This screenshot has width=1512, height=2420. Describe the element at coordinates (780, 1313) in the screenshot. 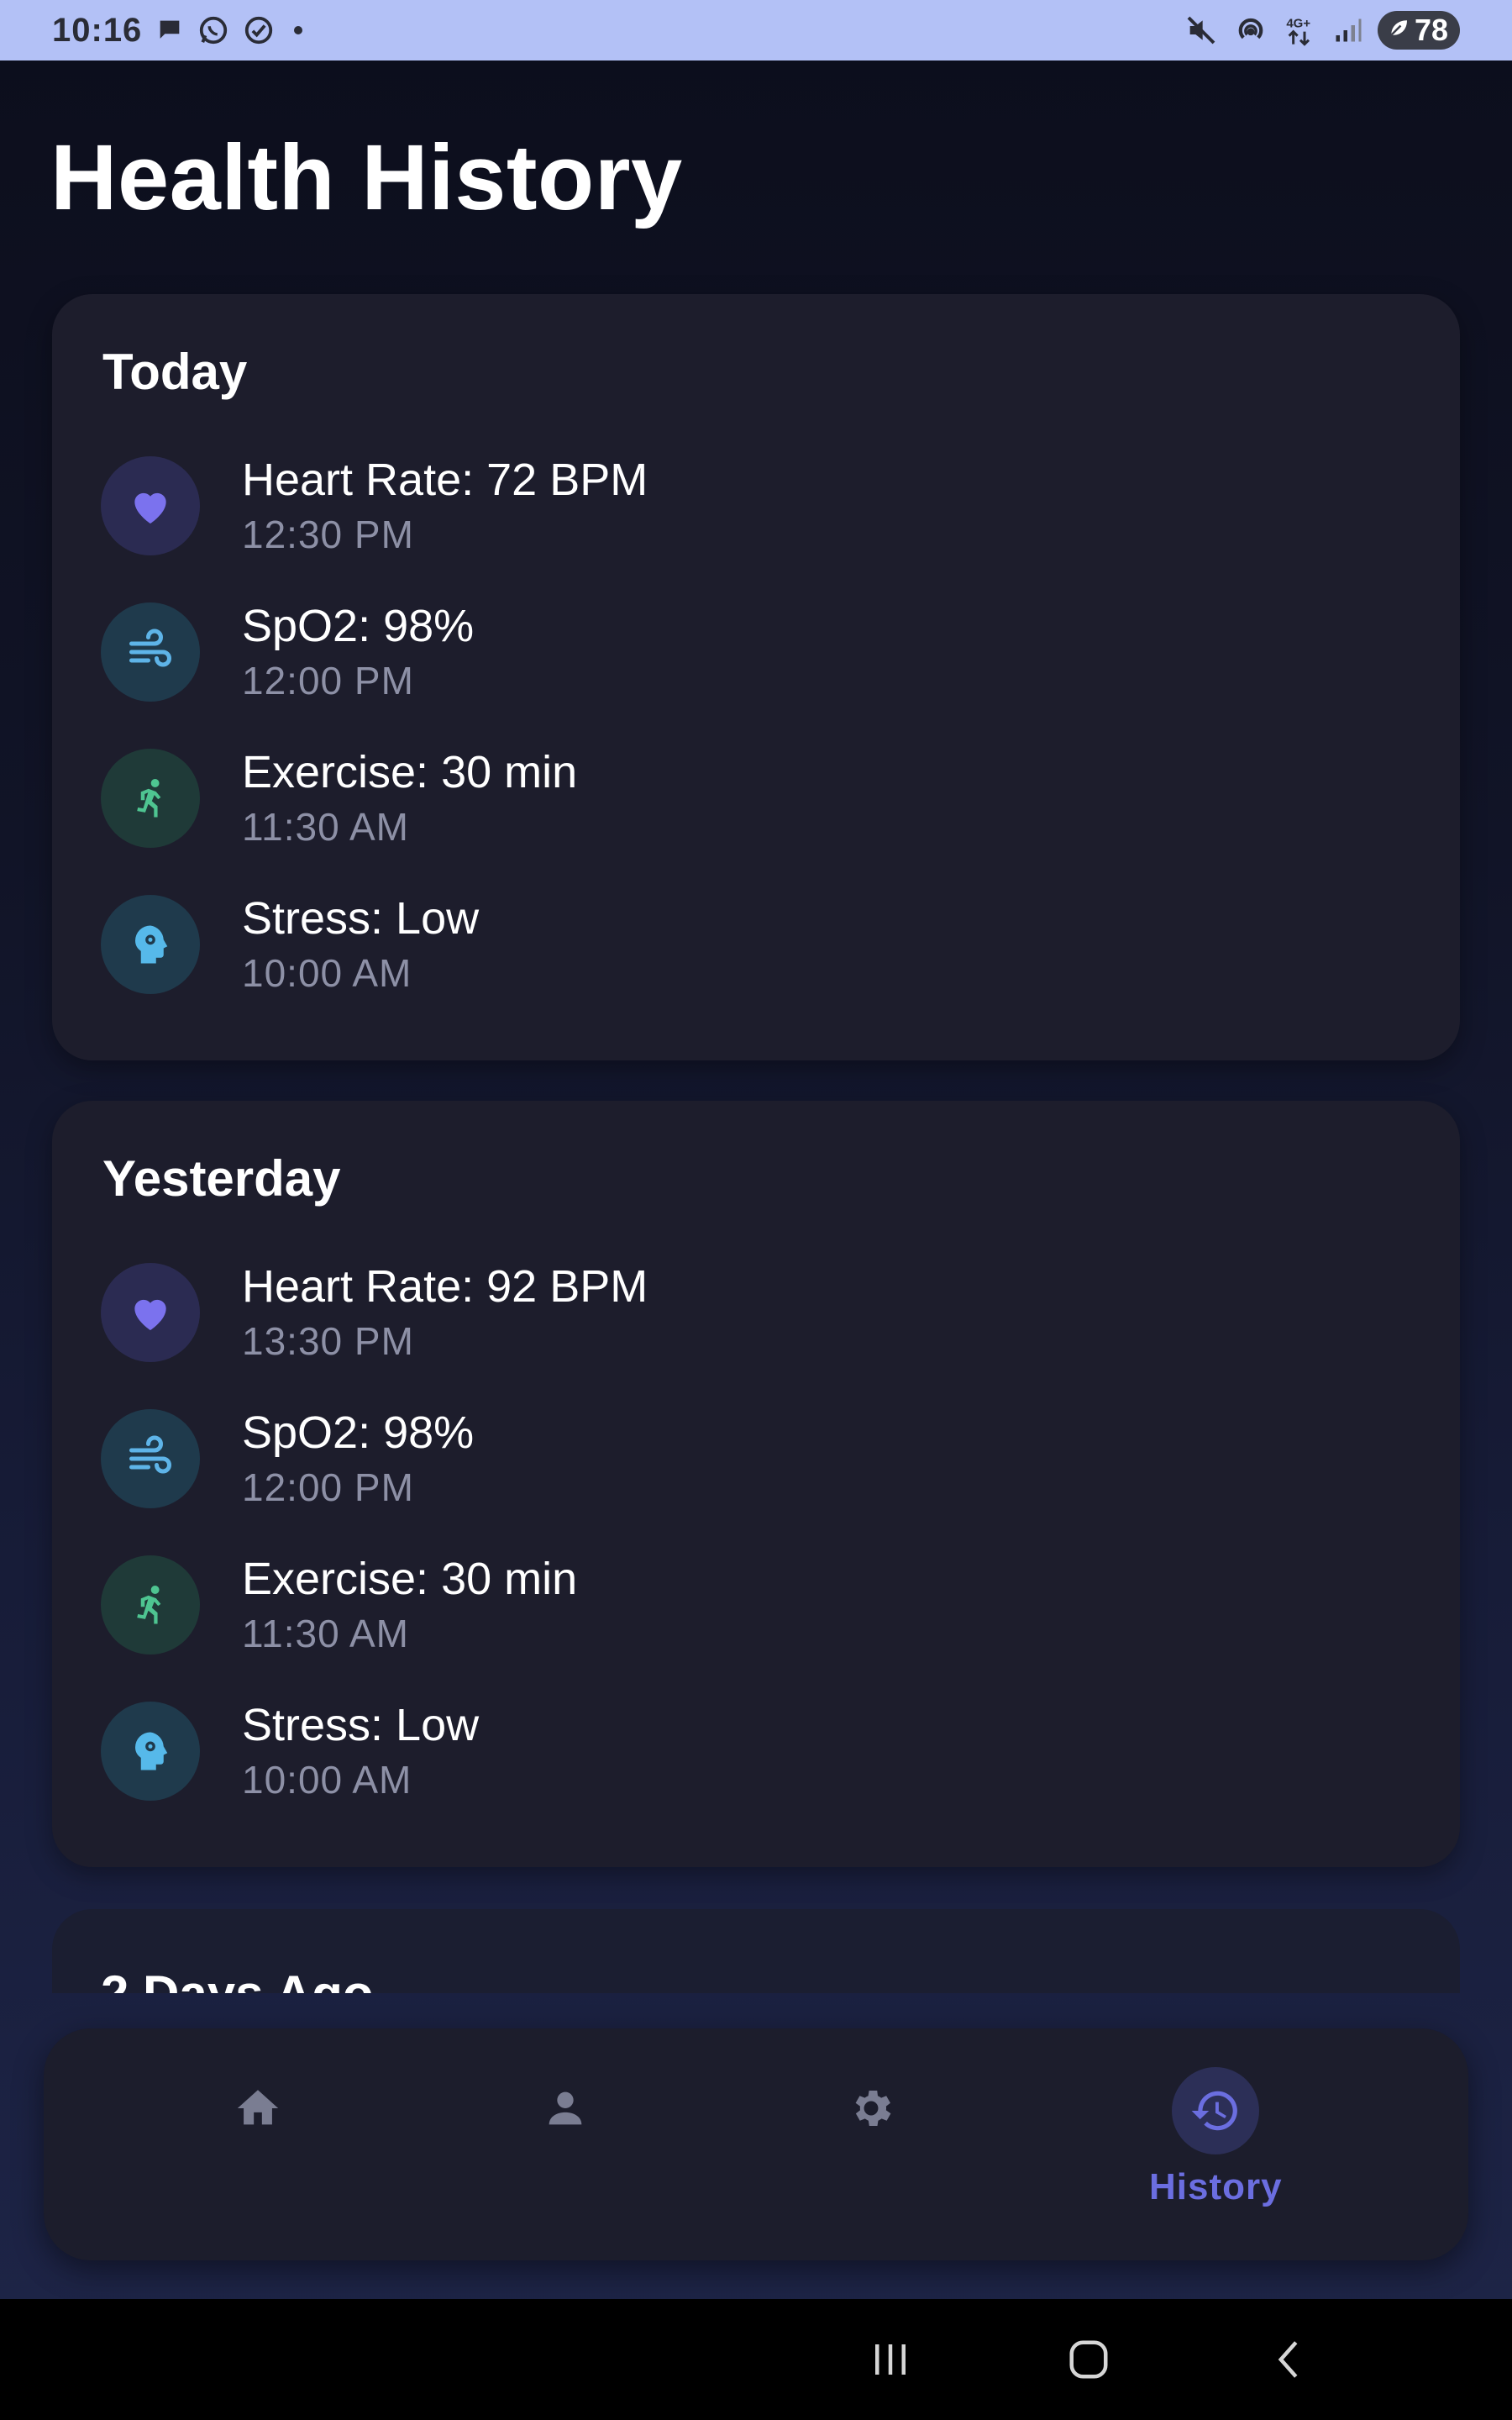

I see `history-entry-heart-rate: Heart Rate: 92 BPM 13:30 PM` at that location.